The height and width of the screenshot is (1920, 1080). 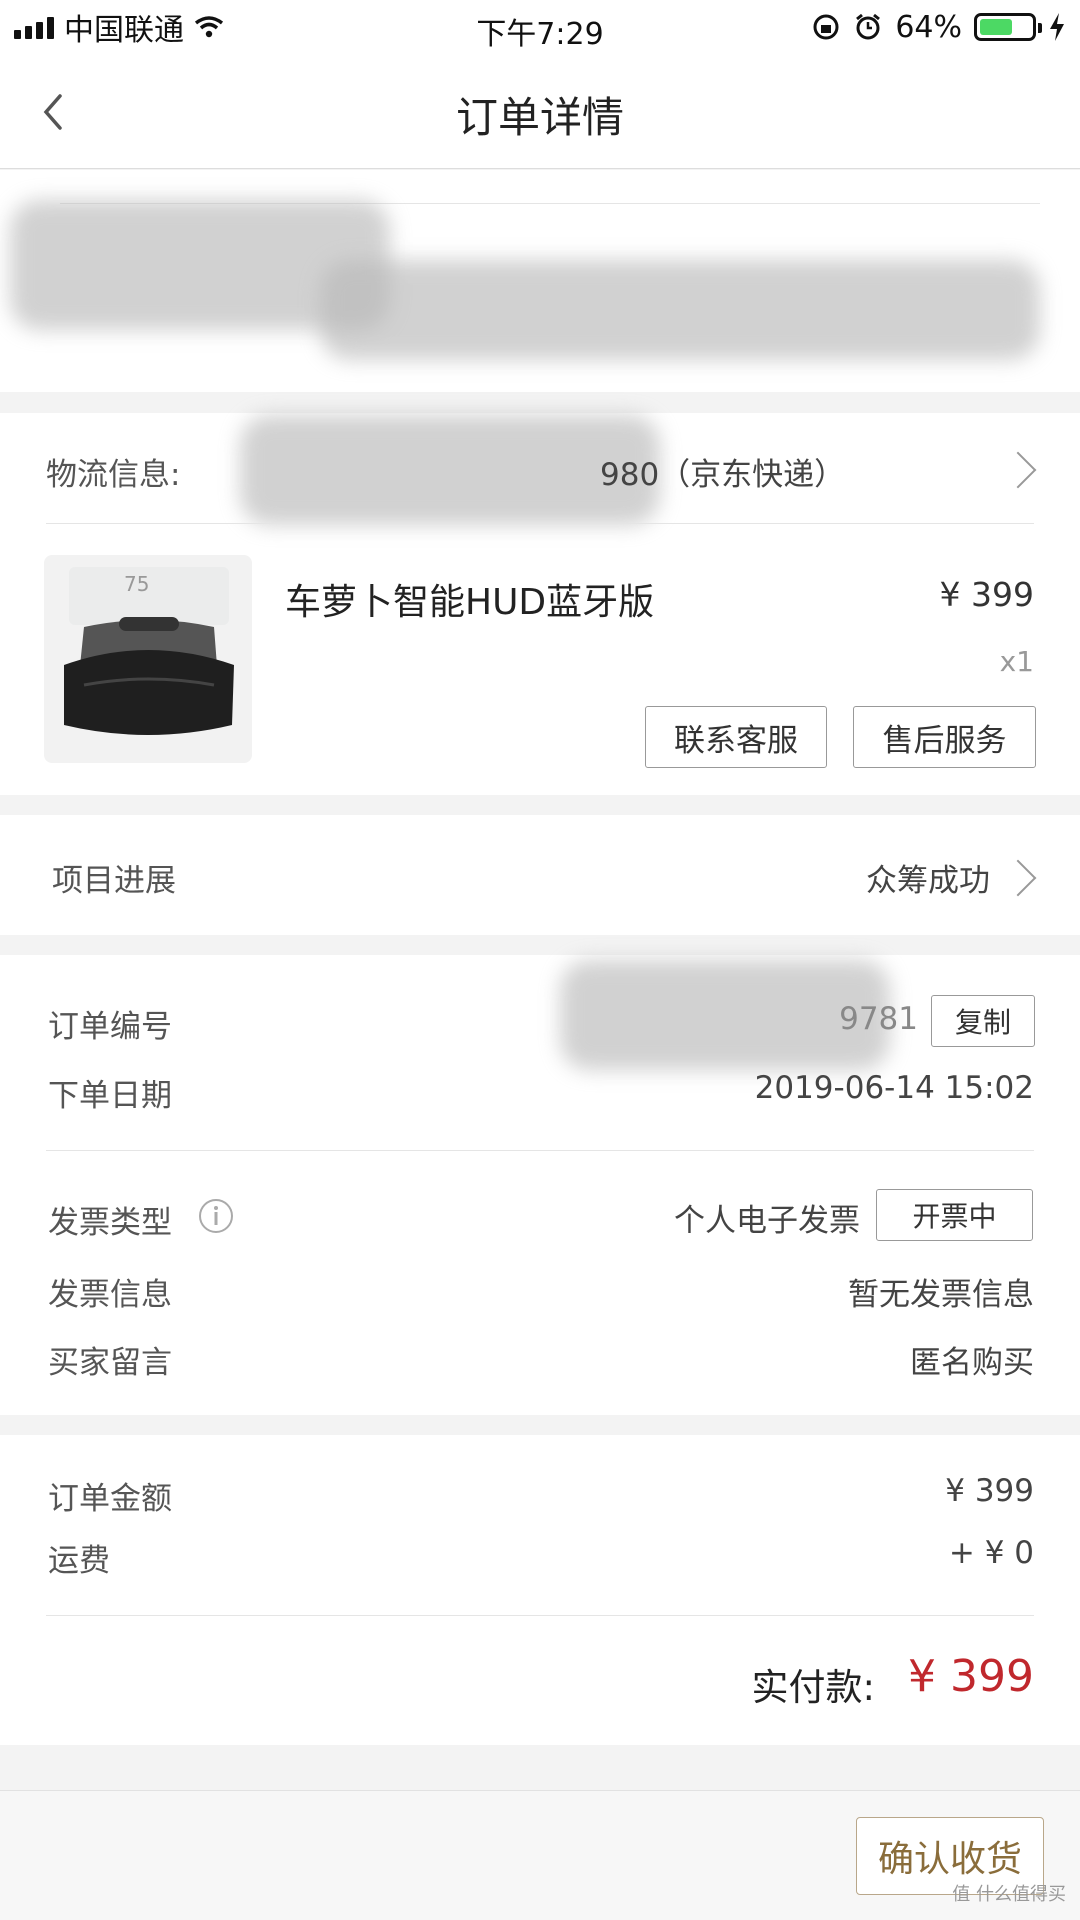 I want to click on address-section, so click(x=540, y=281).